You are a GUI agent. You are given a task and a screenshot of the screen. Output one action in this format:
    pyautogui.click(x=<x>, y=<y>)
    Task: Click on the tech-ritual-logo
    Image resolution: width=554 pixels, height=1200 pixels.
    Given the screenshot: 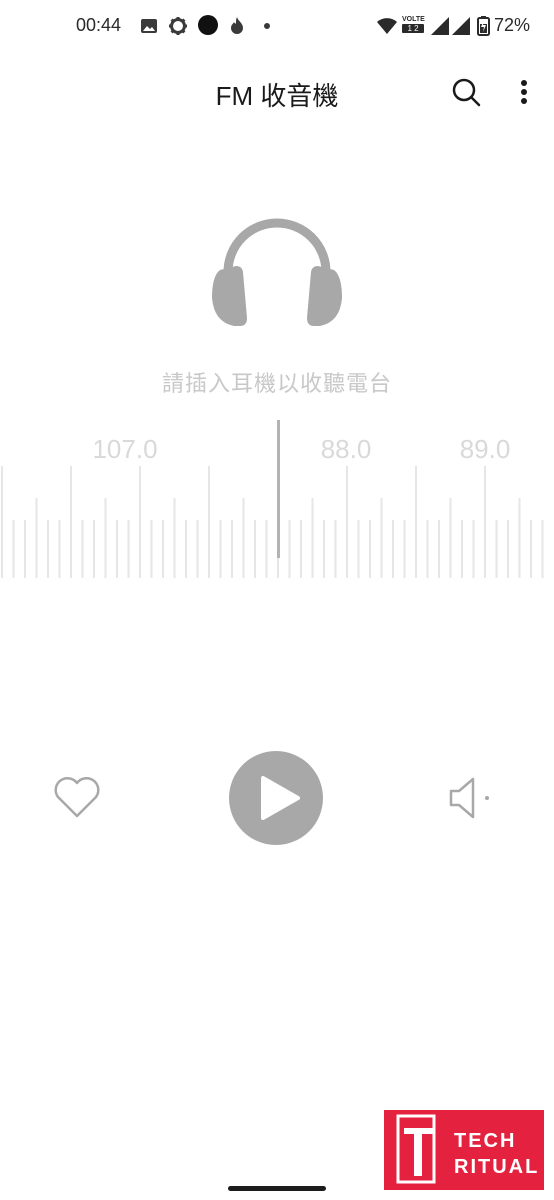 What is the action you would take?
    pyautogui.click(x=416, y=1149)
    